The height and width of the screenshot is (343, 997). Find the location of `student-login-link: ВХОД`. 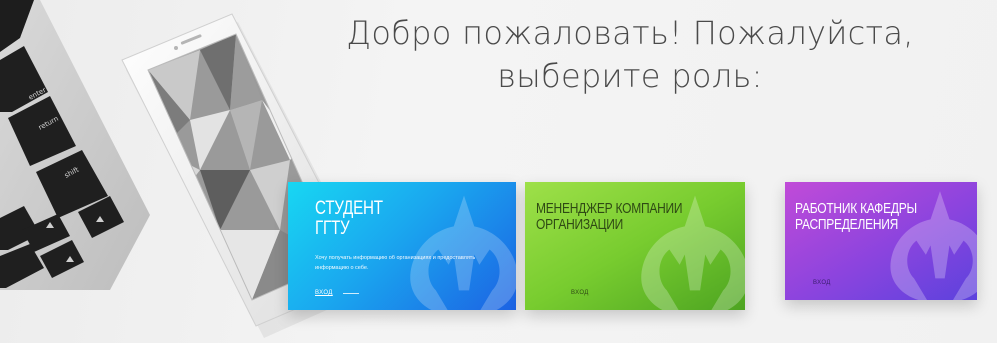

student-login-link: ВХОД is located at coordinates (324, 293).